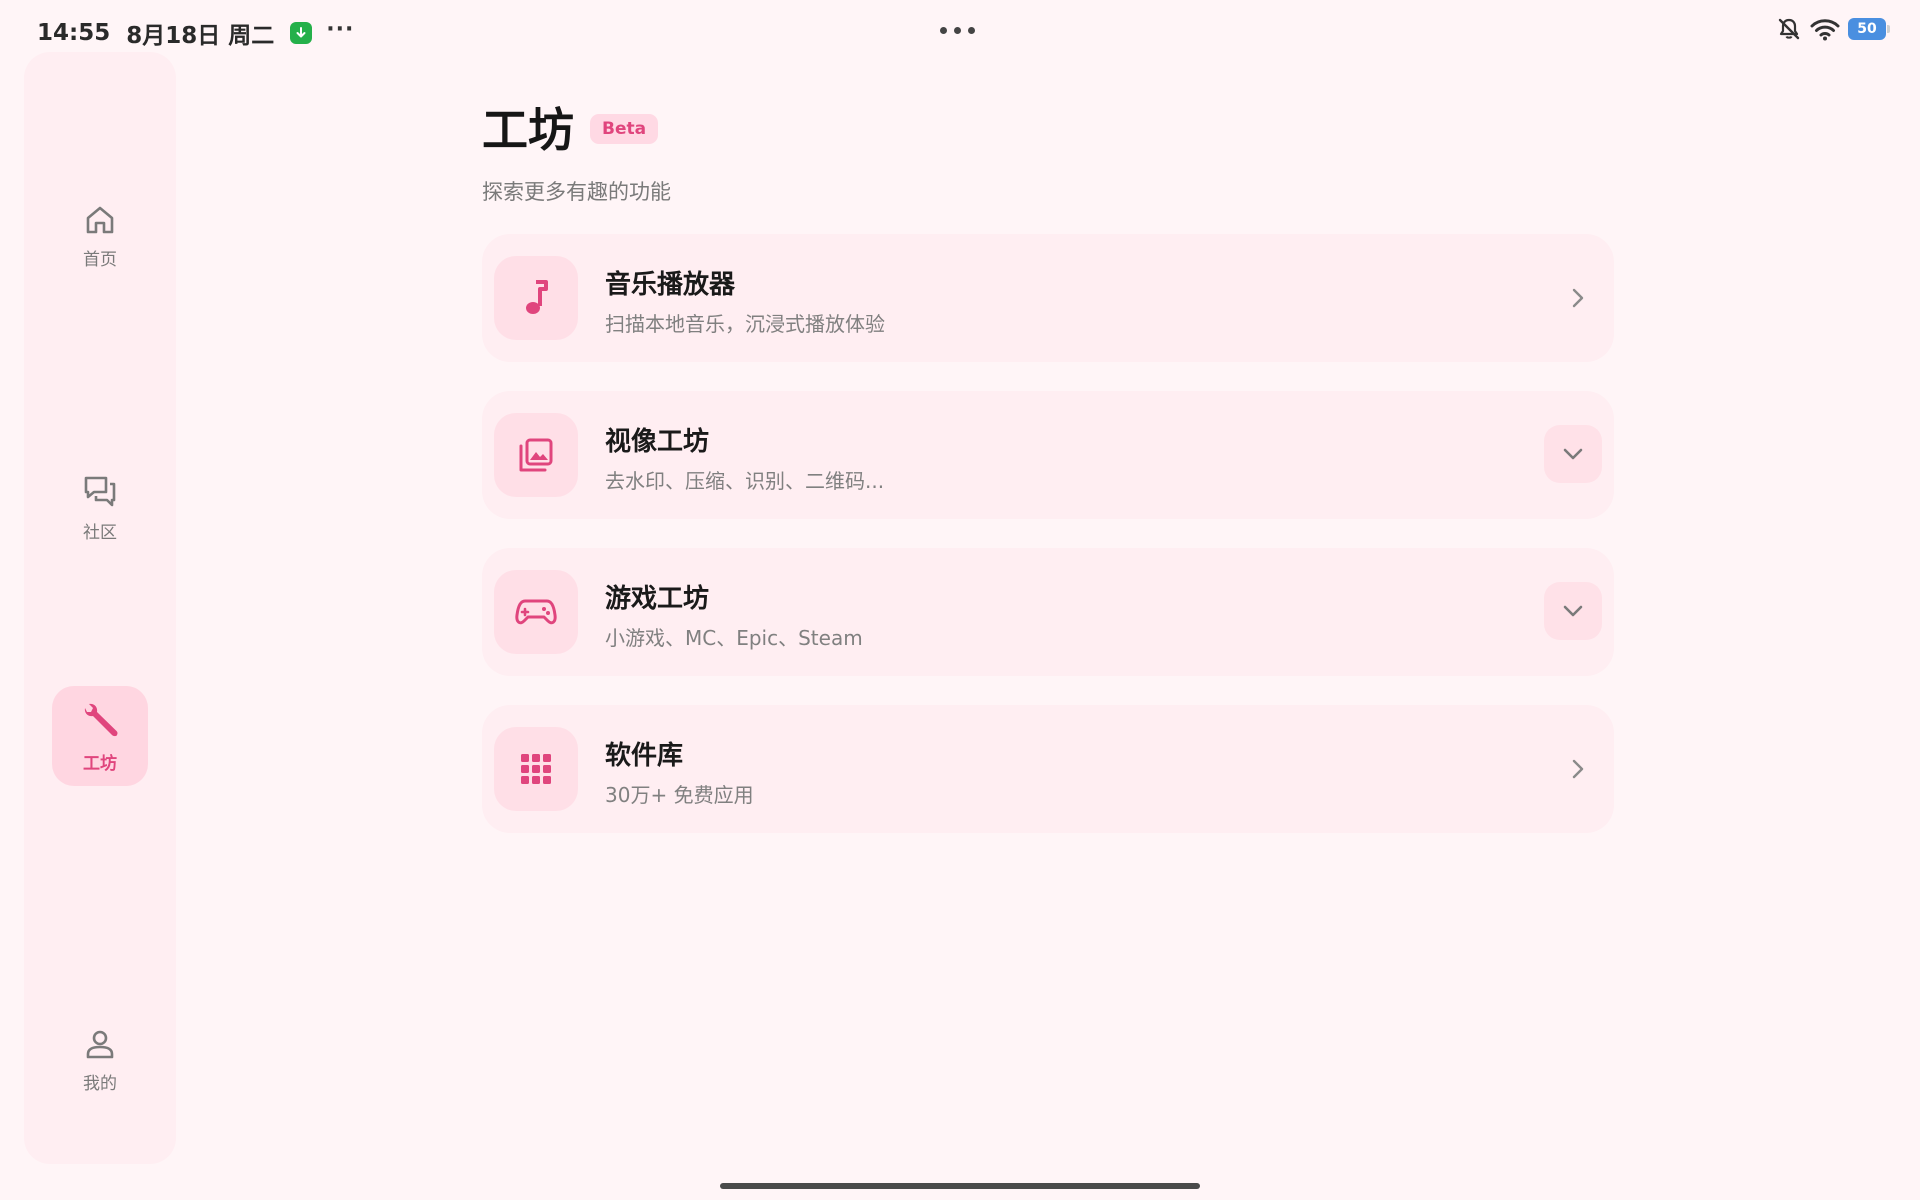 This screenshot has height=1200, width=1920. I want to click on page-header: 工坊 Beta 探索更多有趣的功能, so click(576, 150).